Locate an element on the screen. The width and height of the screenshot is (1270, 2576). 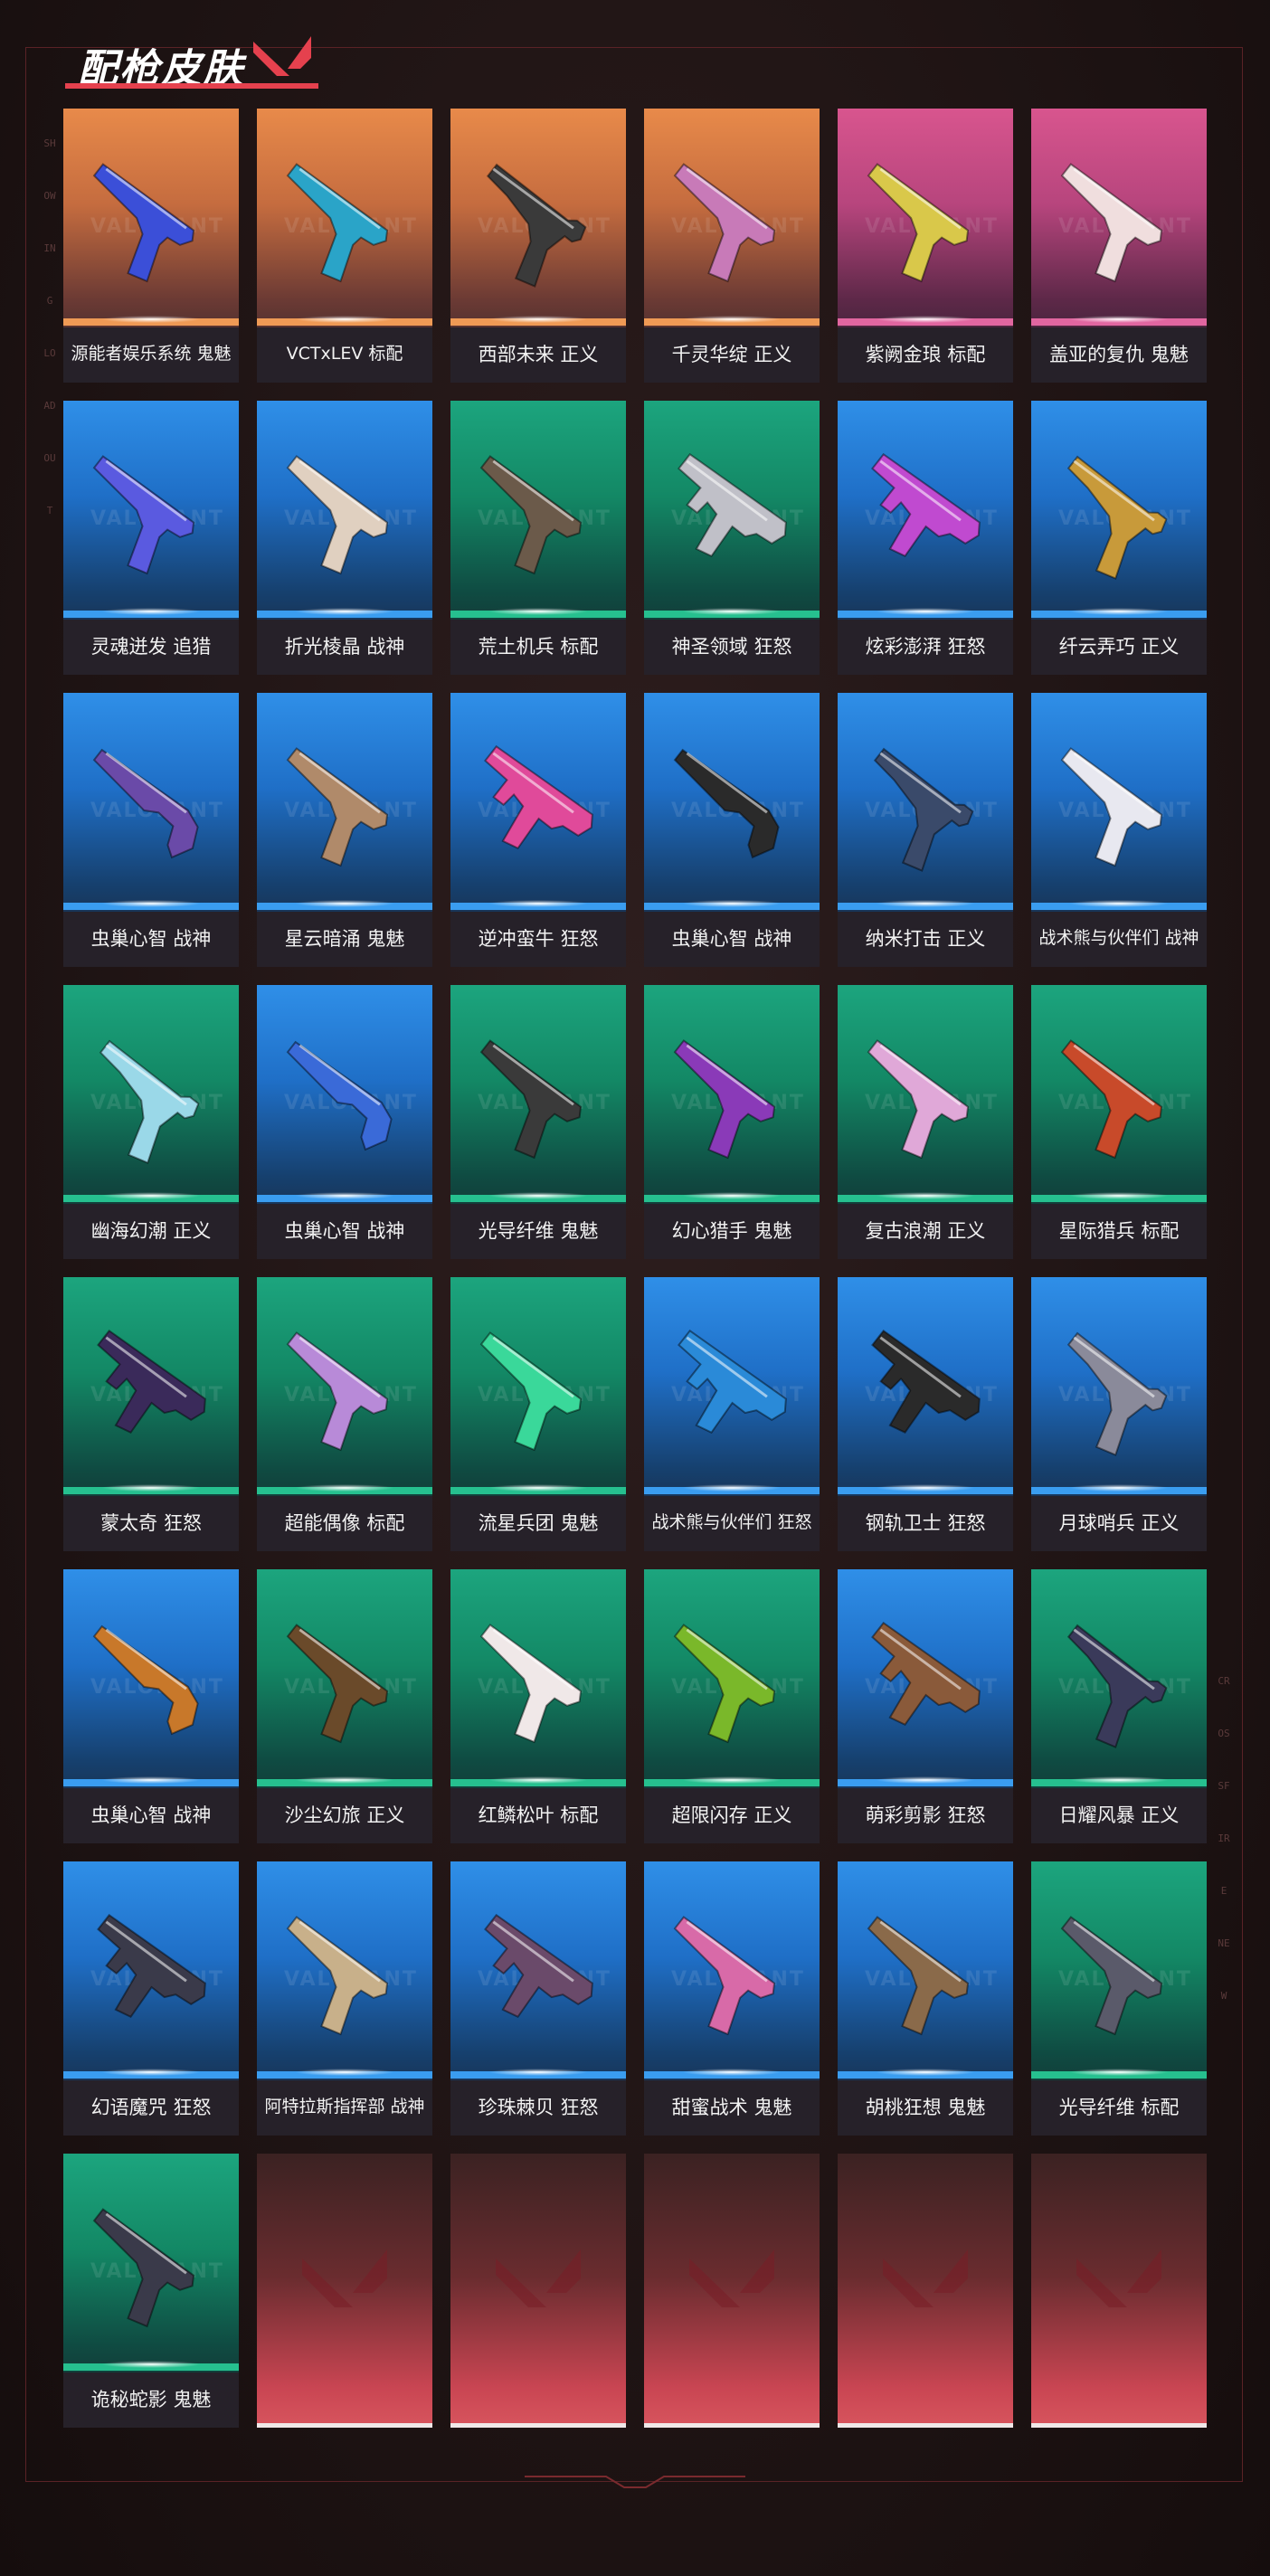
skin-card: VALORANT紫阙金琅 标配 is located at coordinates (925, 246).